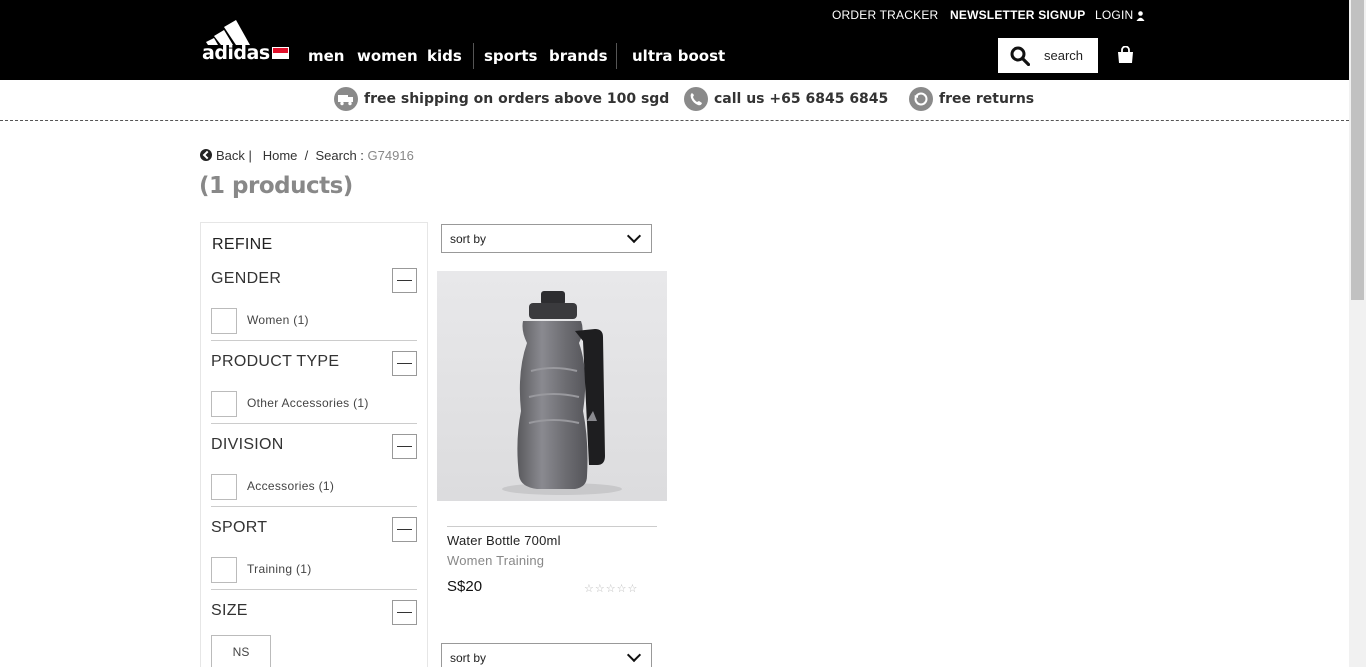 The image size is (1366, 667). What do you see at coordinates (239, 527) in the screenshot?
I see `facet-title-sport: SPORT` at bounding box center [239, 527].